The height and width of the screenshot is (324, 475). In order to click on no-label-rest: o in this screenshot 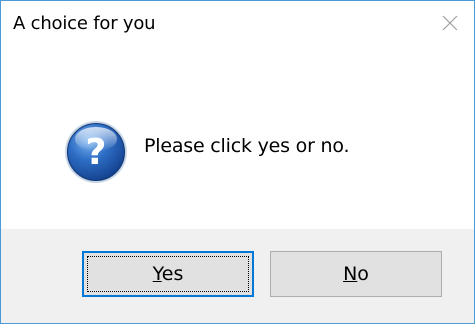, I will do `click(363, 274)`.